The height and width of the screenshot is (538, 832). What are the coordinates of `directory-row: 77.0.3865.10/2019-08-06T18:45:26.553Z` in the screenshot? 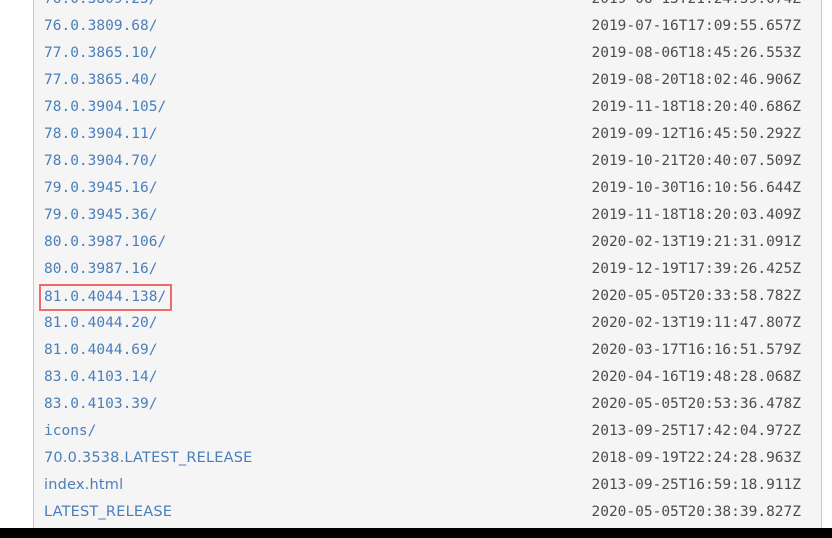 It's located at (427, 53).